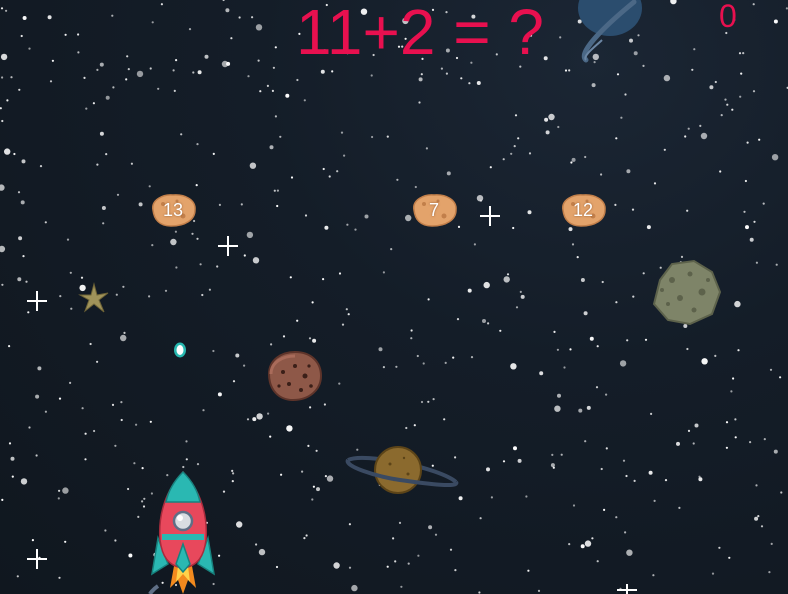 The height and width of the screenshot is (594, 788). Describe the element at coordinates (434, 210) in the screenshot. I see `answer-asteroid-7: 7` at that location.